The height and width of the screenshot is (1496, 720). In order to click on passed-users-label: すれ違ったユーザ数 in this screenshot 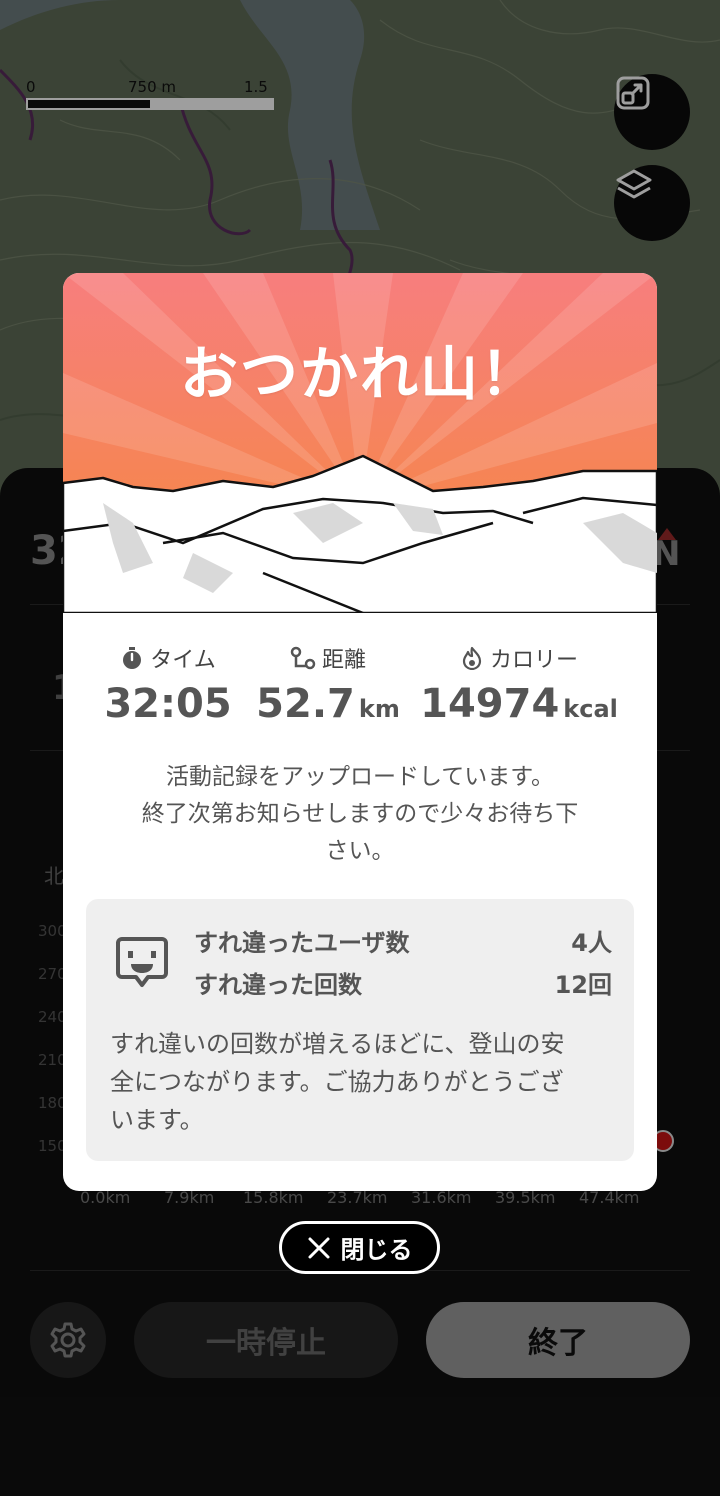, I will do `click(302, 943)`.